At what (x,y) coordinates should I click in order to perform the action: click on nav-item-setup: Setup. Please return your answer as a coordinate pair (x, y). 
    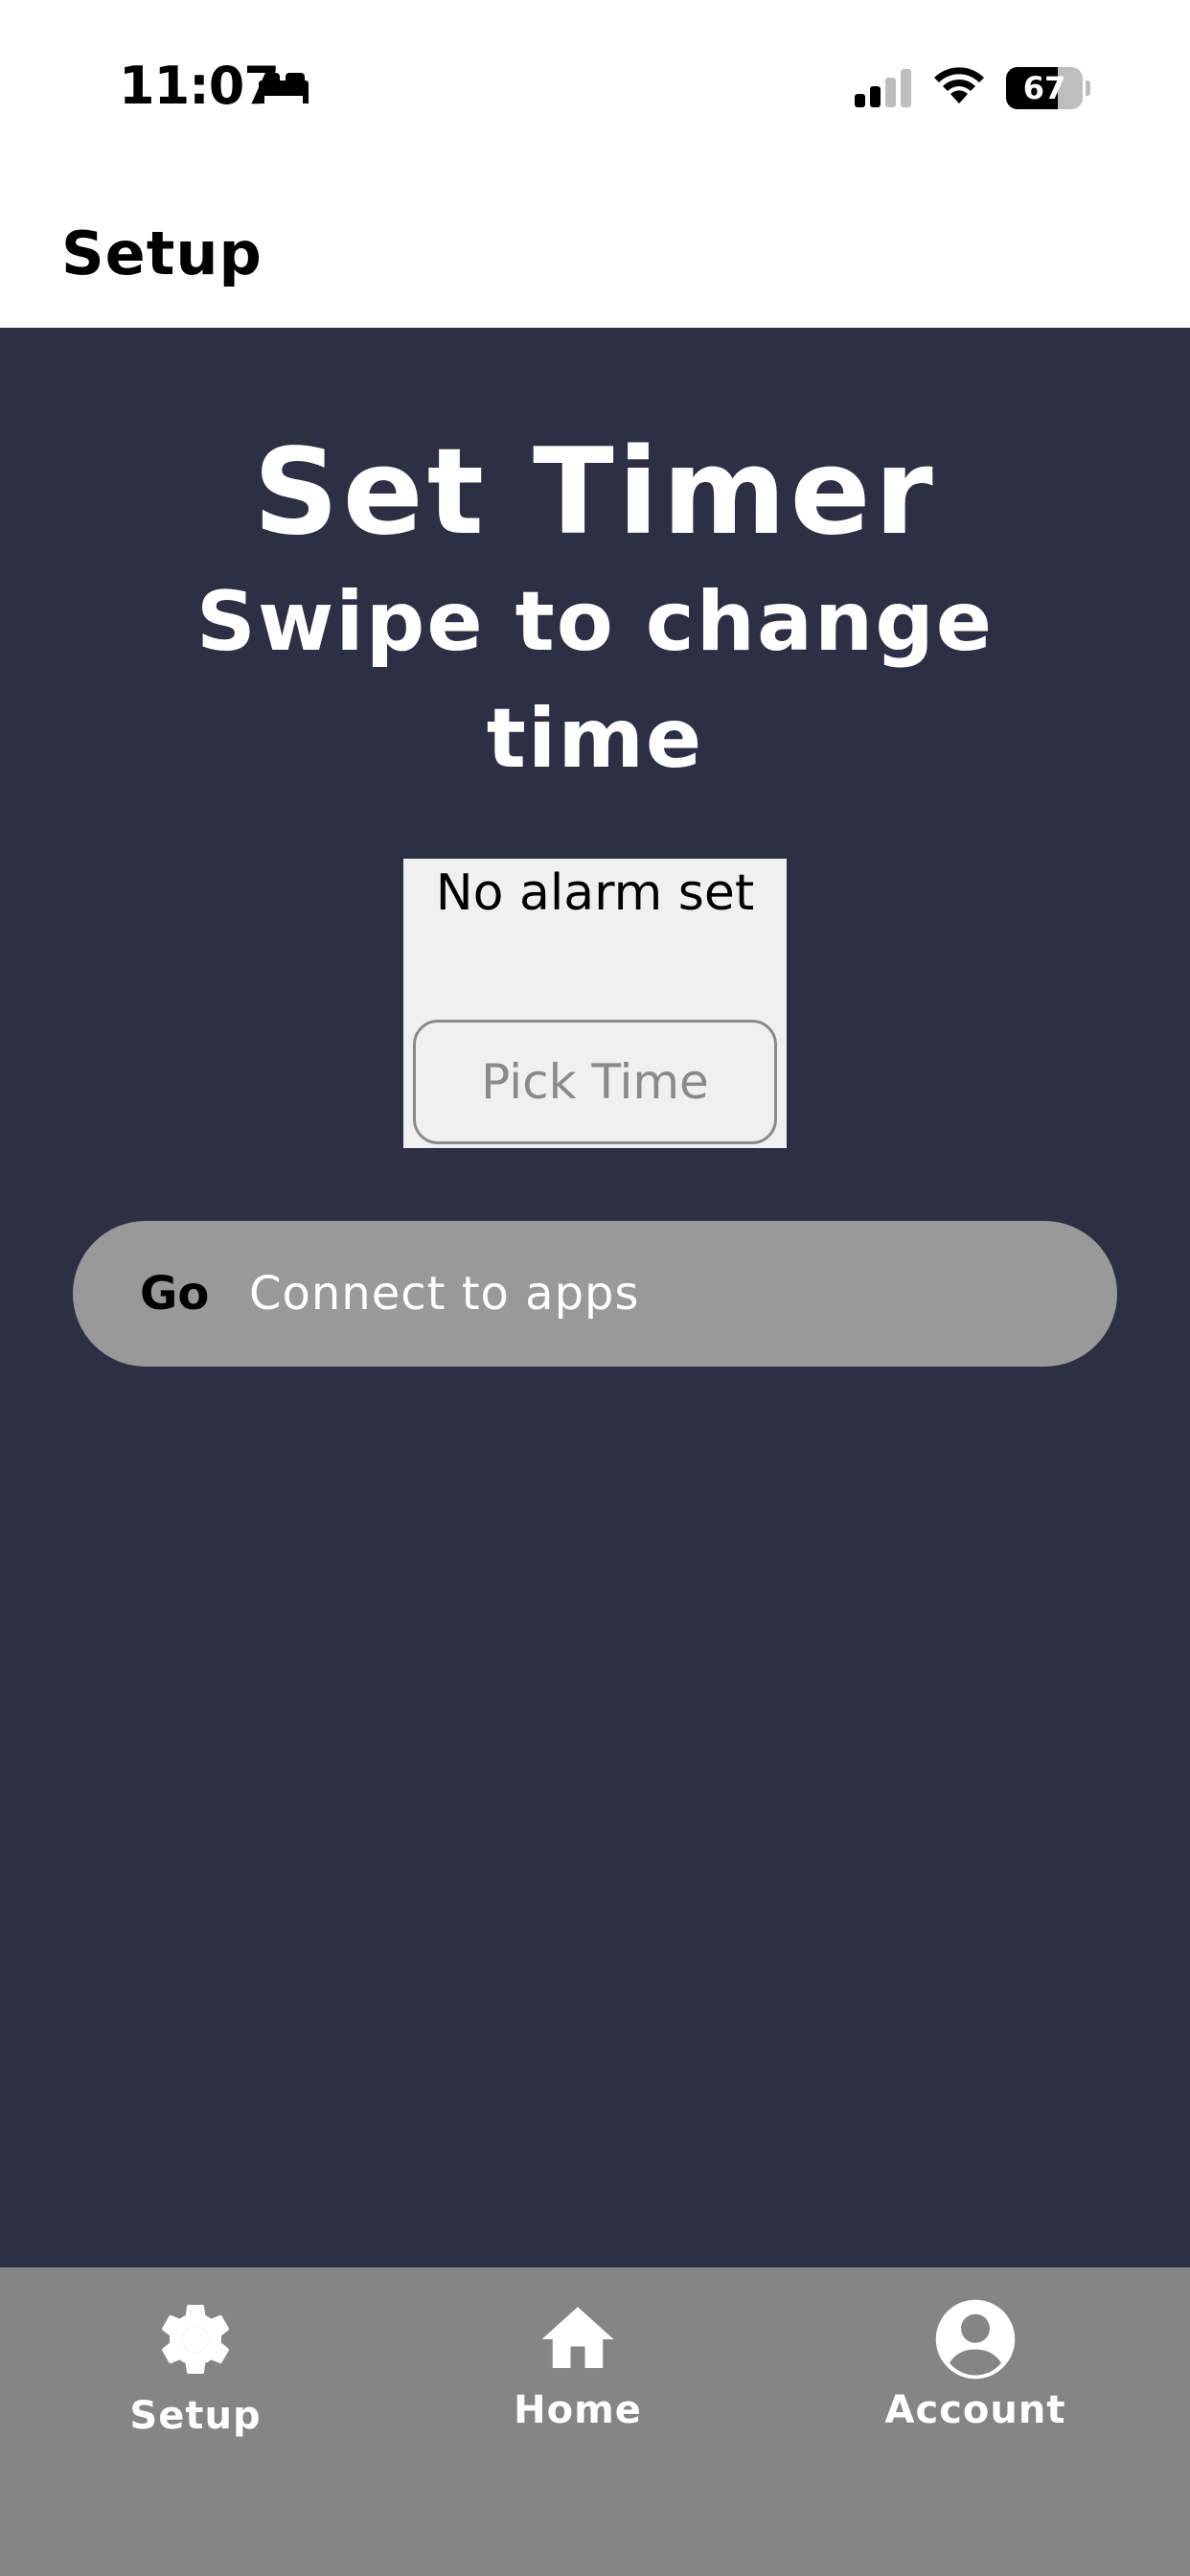
    Looking at the image, I should click on (195, 2392).